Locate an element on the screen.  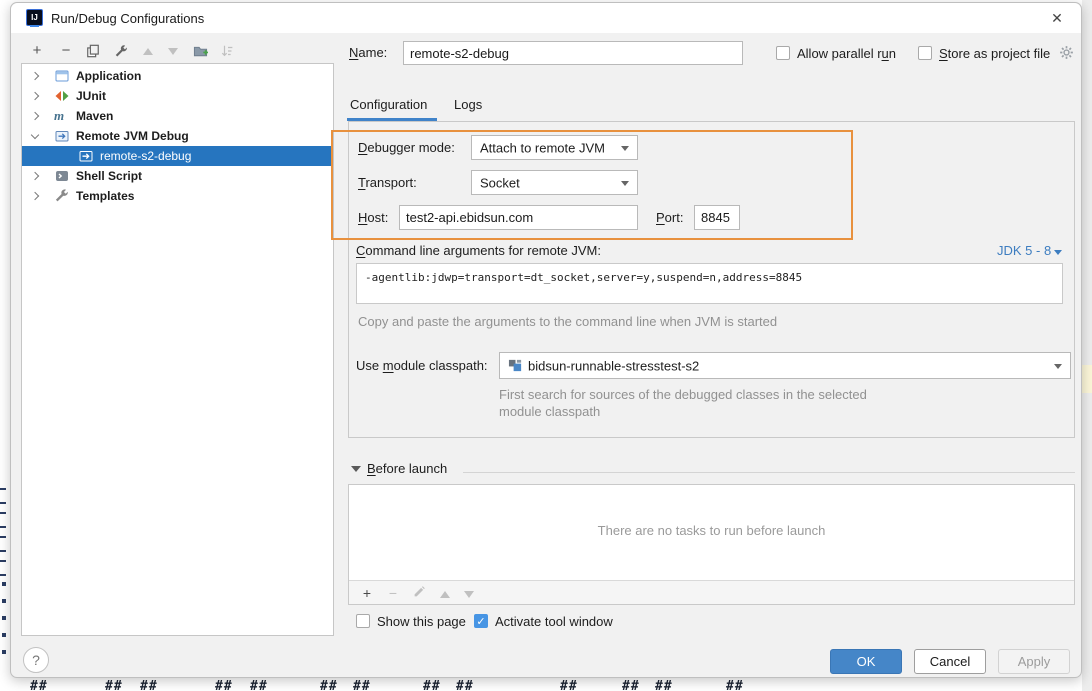
host-label: Host: is located at coordinates (373, 217).